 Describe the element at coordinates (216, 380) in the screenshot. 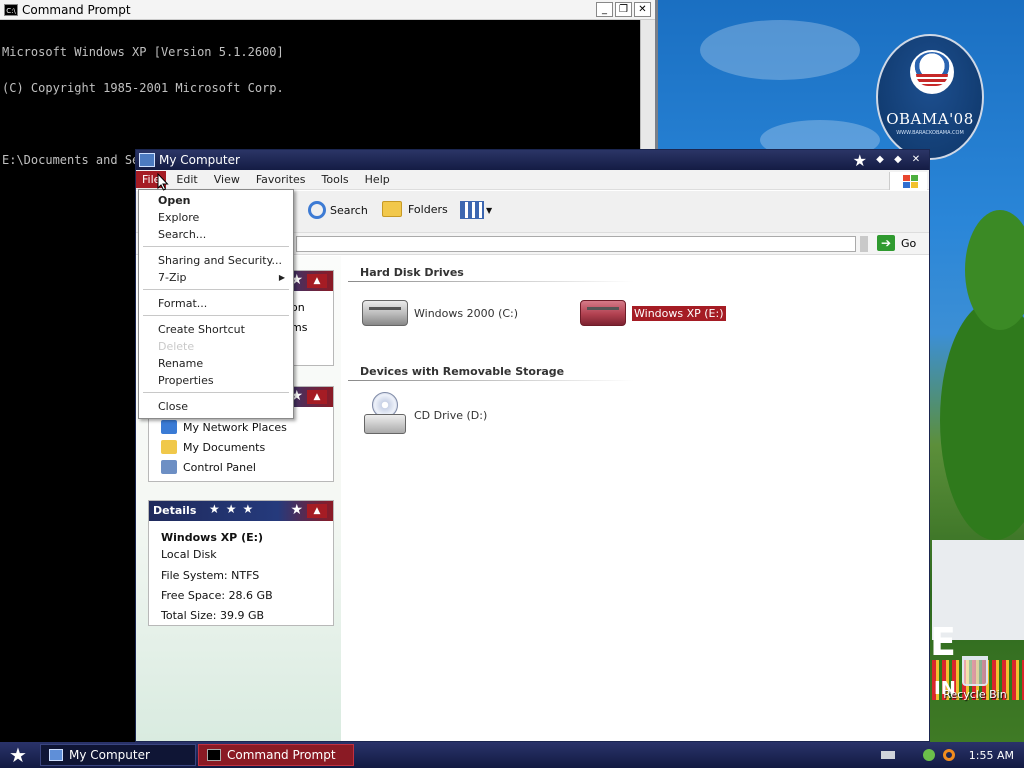

I see `menu-properties: Properties` at that location.